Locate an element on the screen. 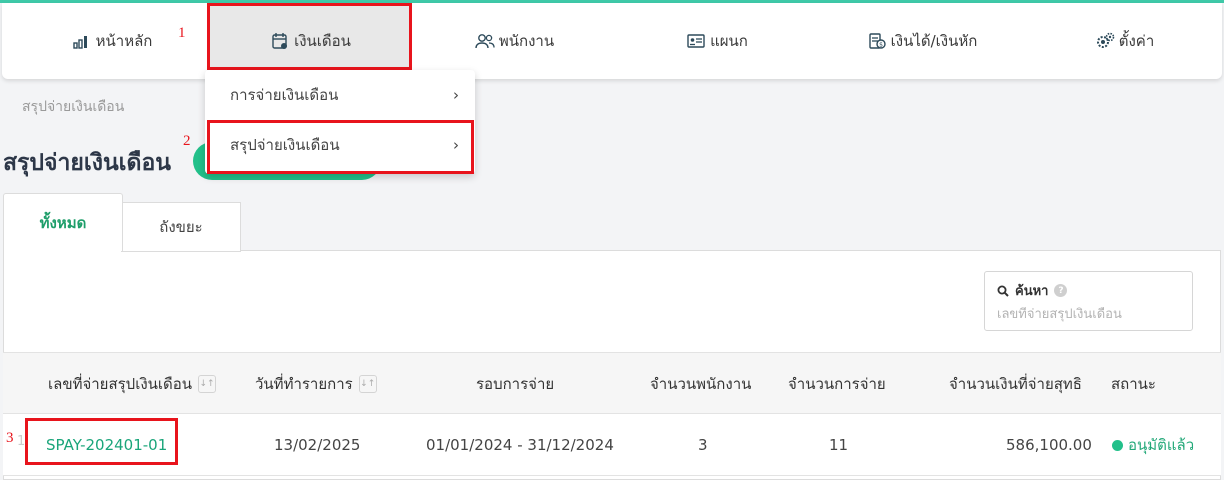  page-title: สรุปจ่ายเงินเดือน is located at coordinates (87, 163).